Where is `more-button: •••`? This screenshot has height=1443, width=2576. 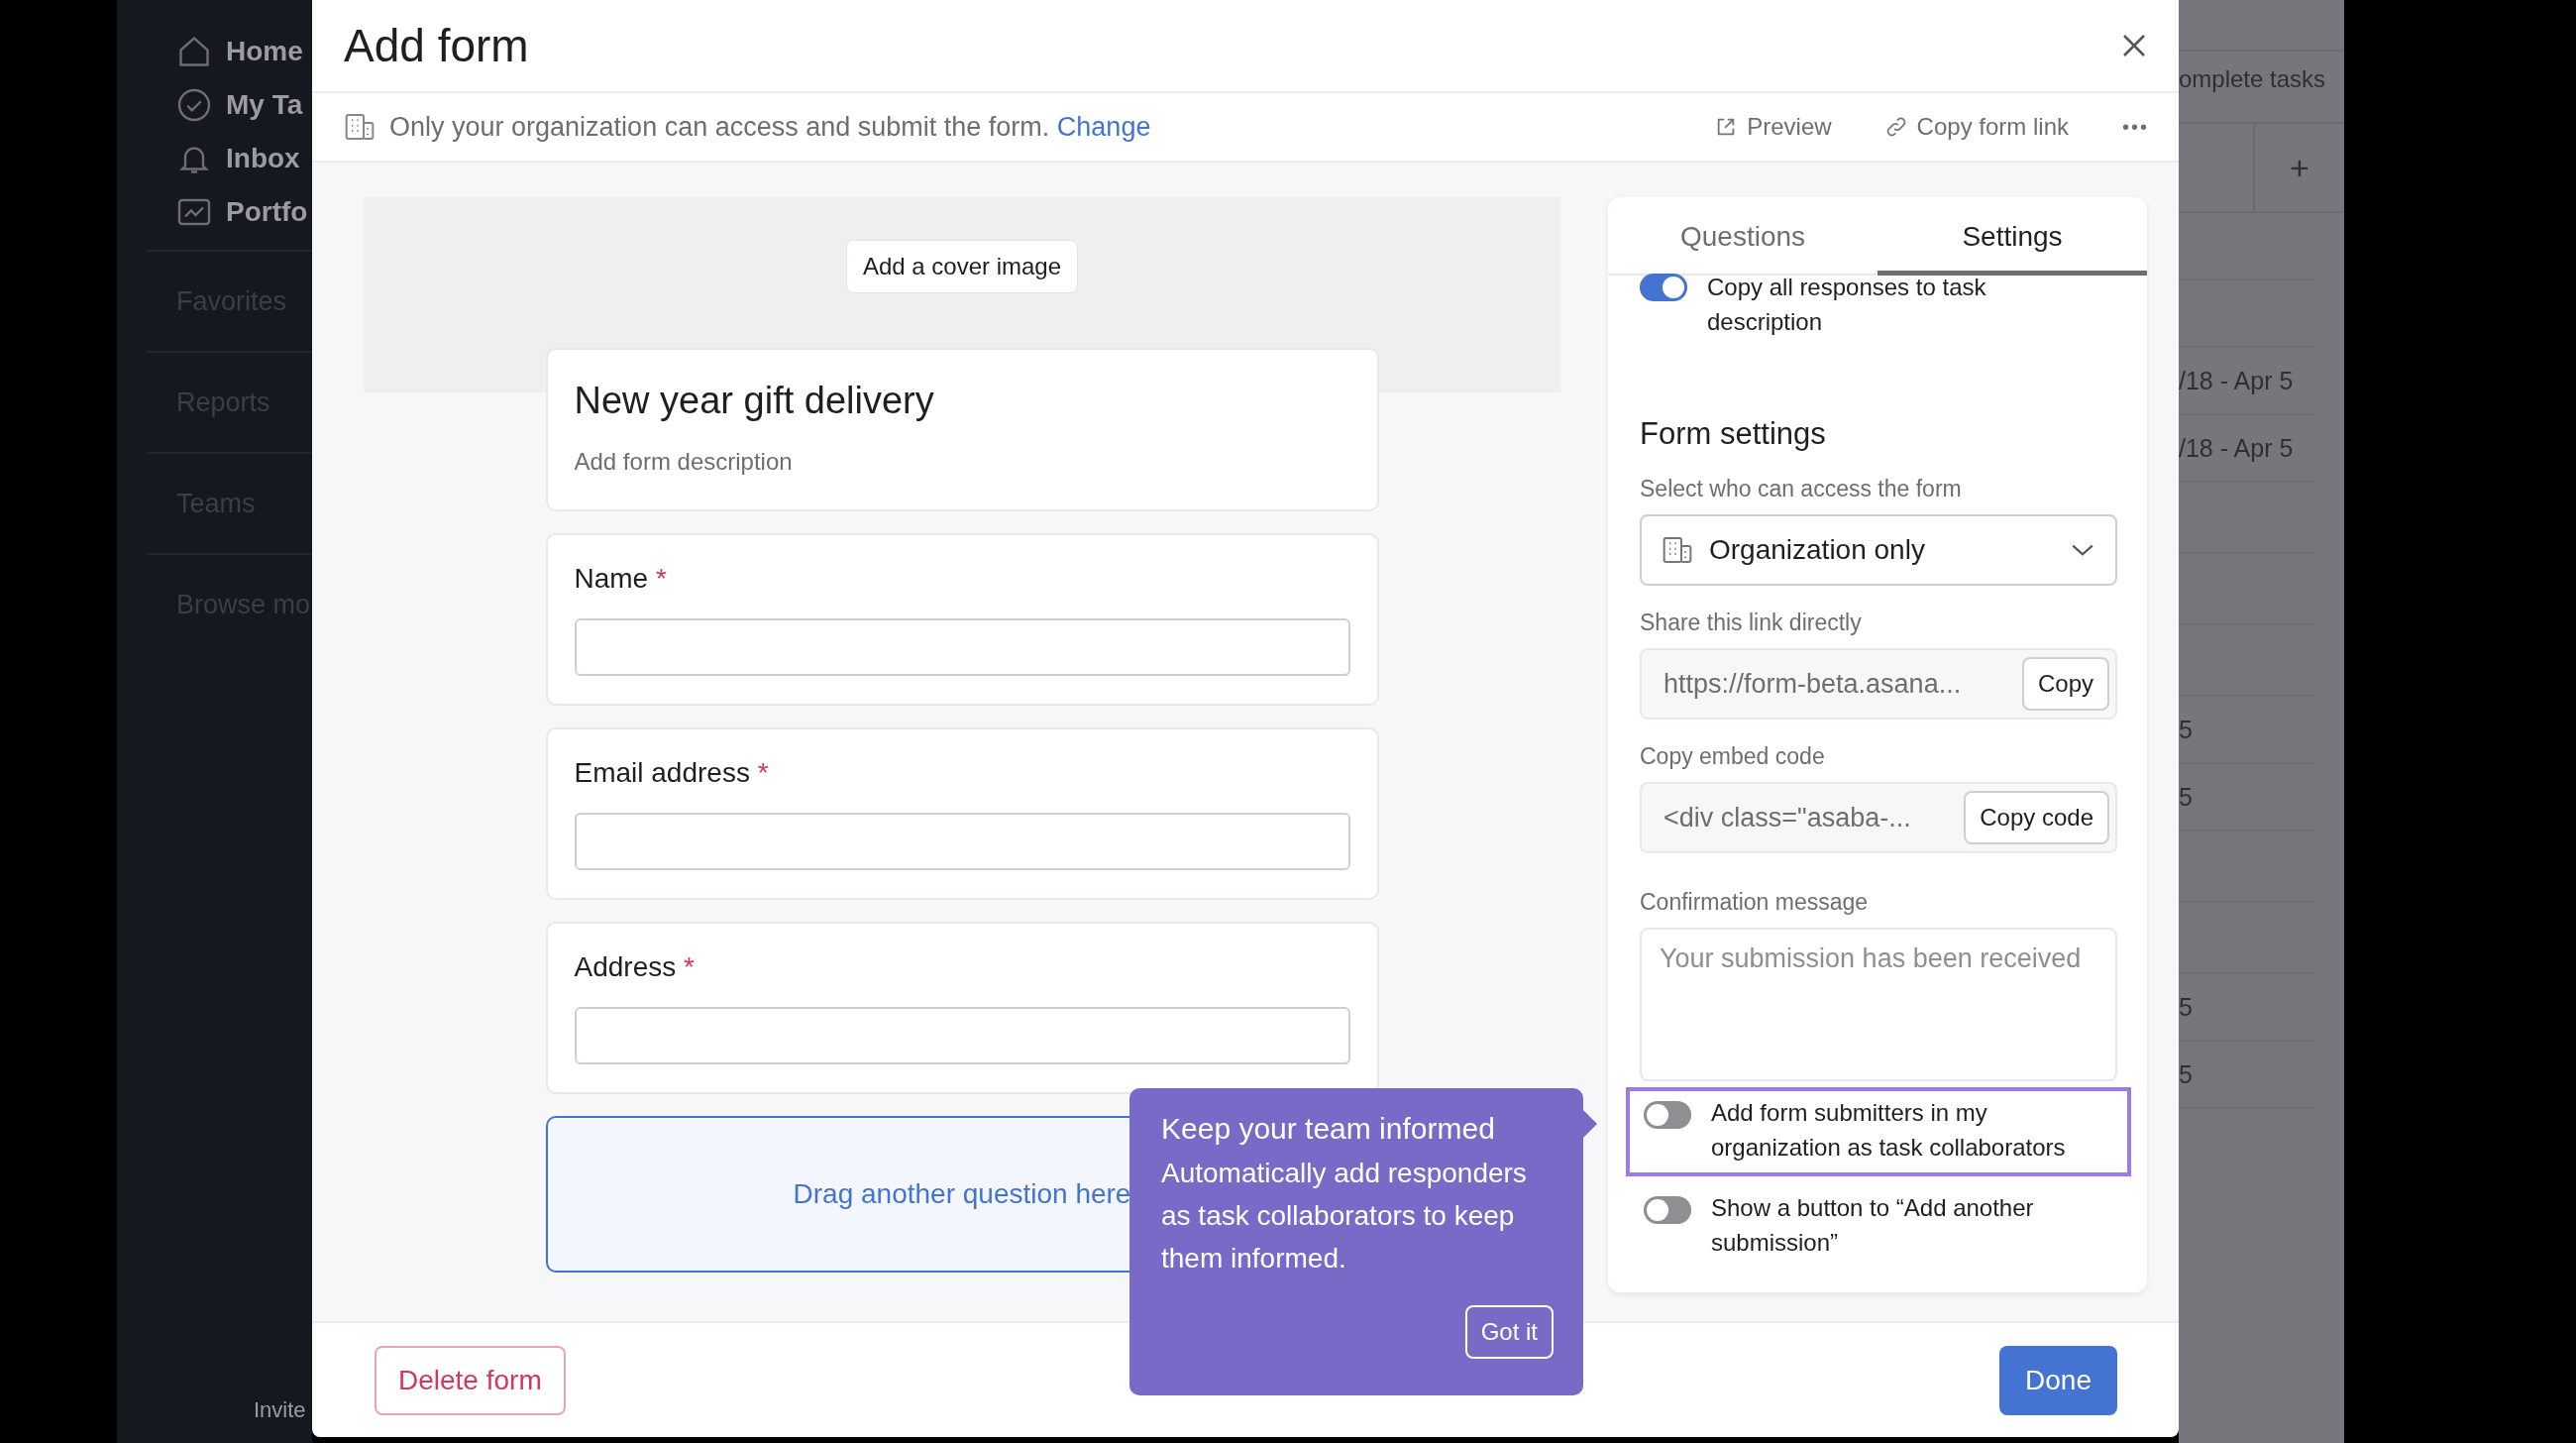
more-button: ••• is located at coordinates (2135, 127).